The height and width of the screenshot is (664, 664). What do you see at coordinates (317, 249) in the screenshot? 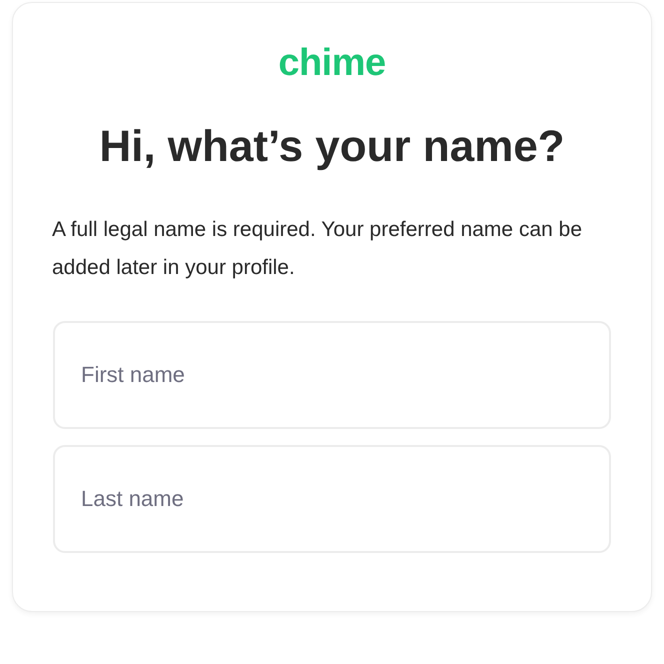
I see `description: A full legal name is required. Your preferred name can be added later in your profile.` at bounding box center [317, 249].